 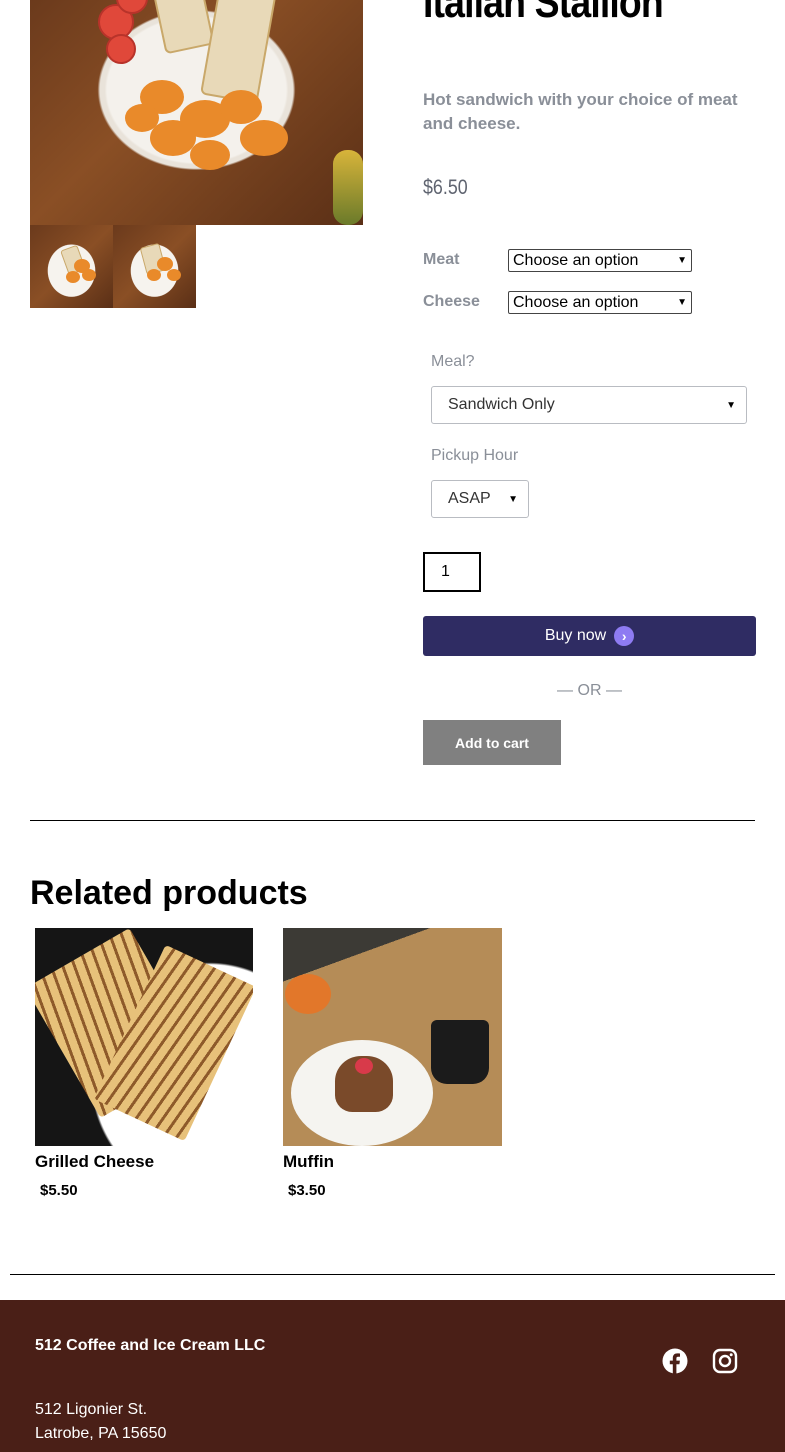 I want to click on footer-divider, so click(x=392, y=1274).